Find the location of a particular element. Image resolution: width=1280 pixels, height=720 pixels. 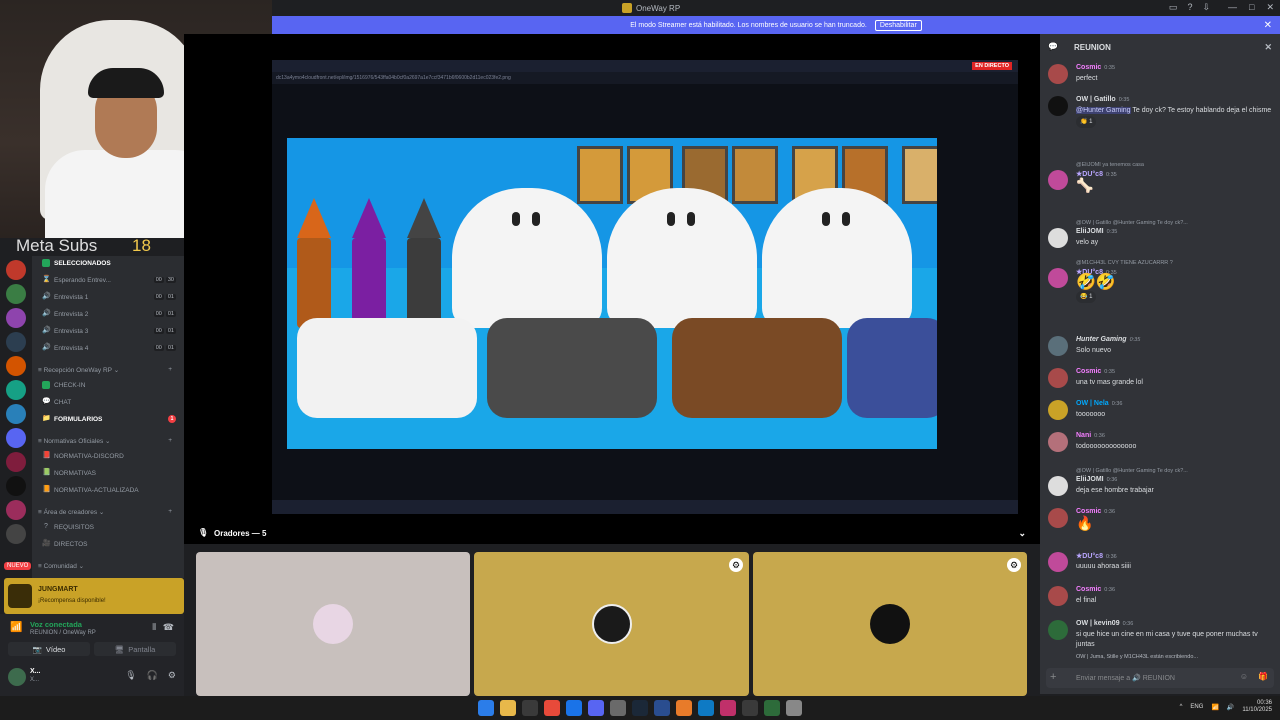

obs-icon is located at coordinates (618, 708).